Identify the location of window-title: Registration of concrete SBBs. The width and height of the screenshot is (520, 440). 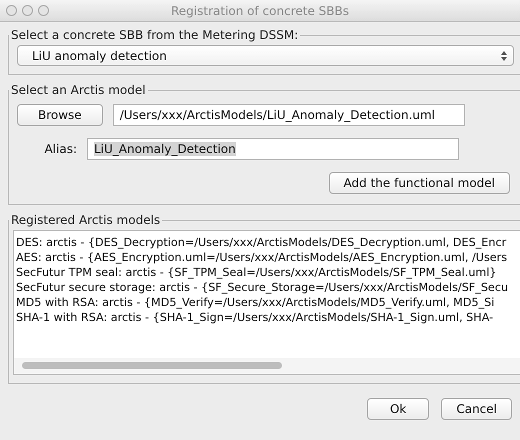
(260, 11).